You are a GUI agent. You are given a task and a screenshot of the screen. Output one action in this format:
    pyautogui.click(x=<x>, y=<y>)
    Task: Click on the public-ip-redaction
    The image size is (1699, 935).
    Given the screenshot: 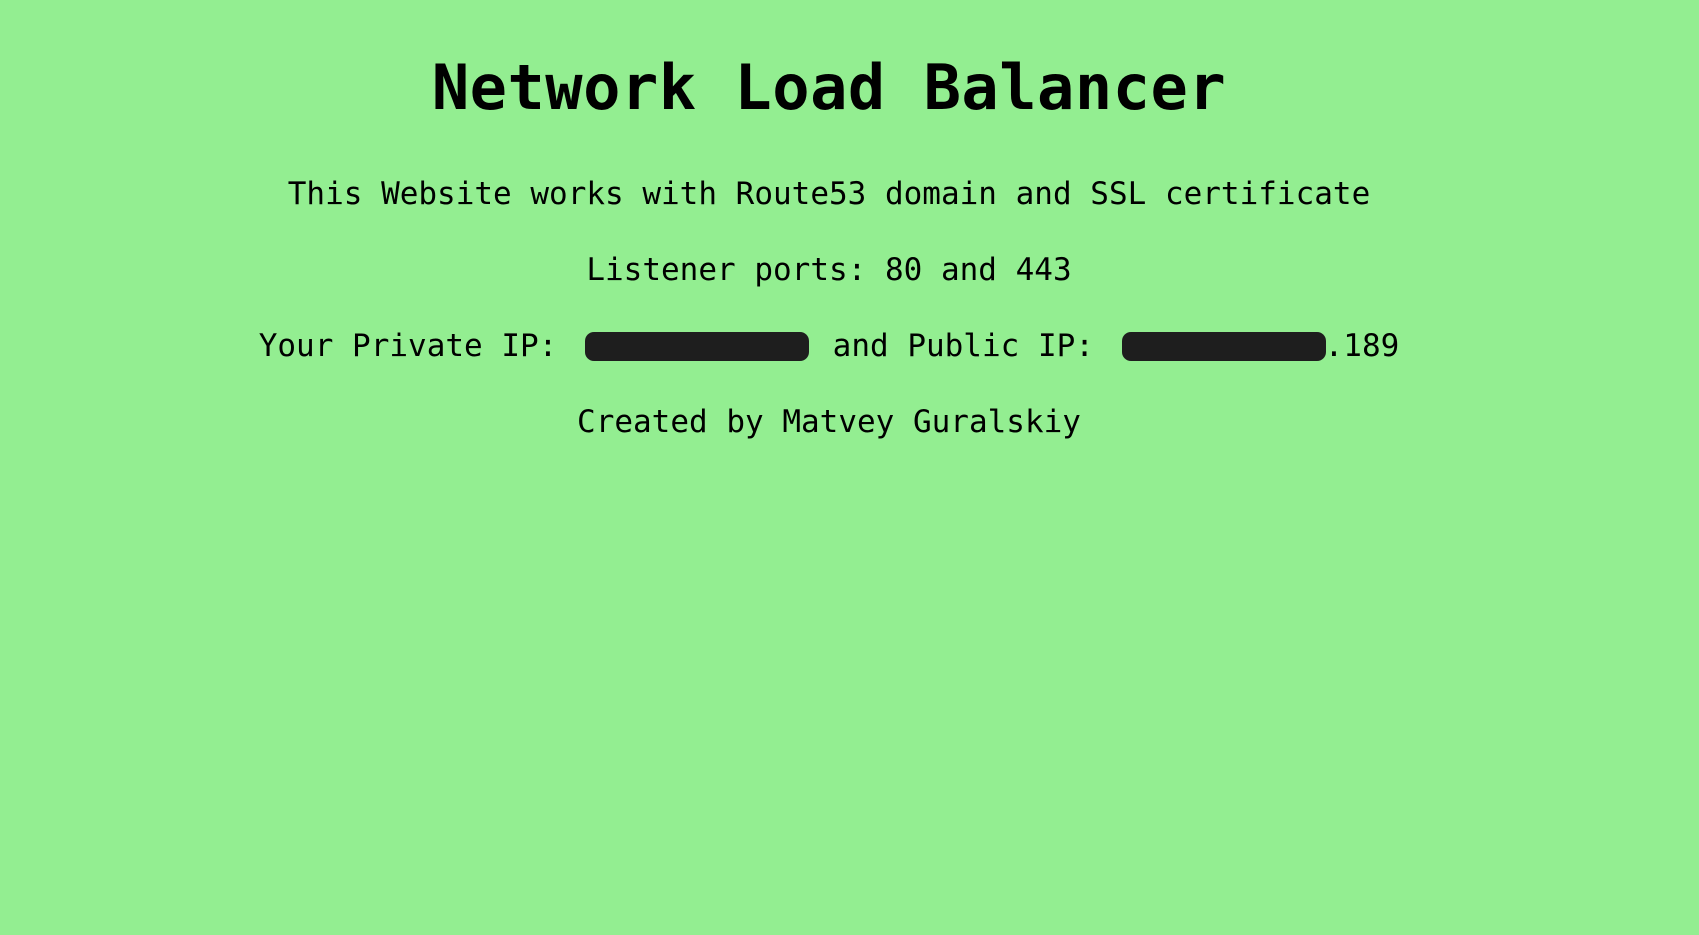 What is the action you would take?
    pyautogui.click(x=1223, y=346)
    